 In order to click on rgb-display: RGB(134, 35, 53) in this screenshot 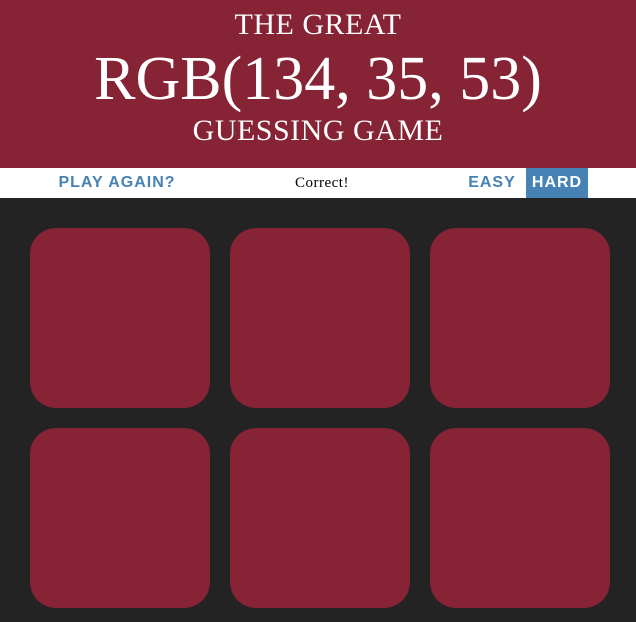, I will do `click(318, 79)`.